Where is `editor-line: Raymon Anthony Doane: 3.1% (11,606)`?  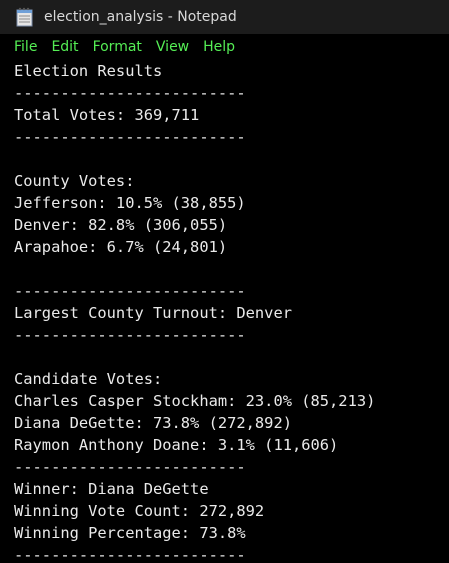 editor-line: Raymon Anthony Doane: 3.1% (11,606) is located at coordinates (176, 445).